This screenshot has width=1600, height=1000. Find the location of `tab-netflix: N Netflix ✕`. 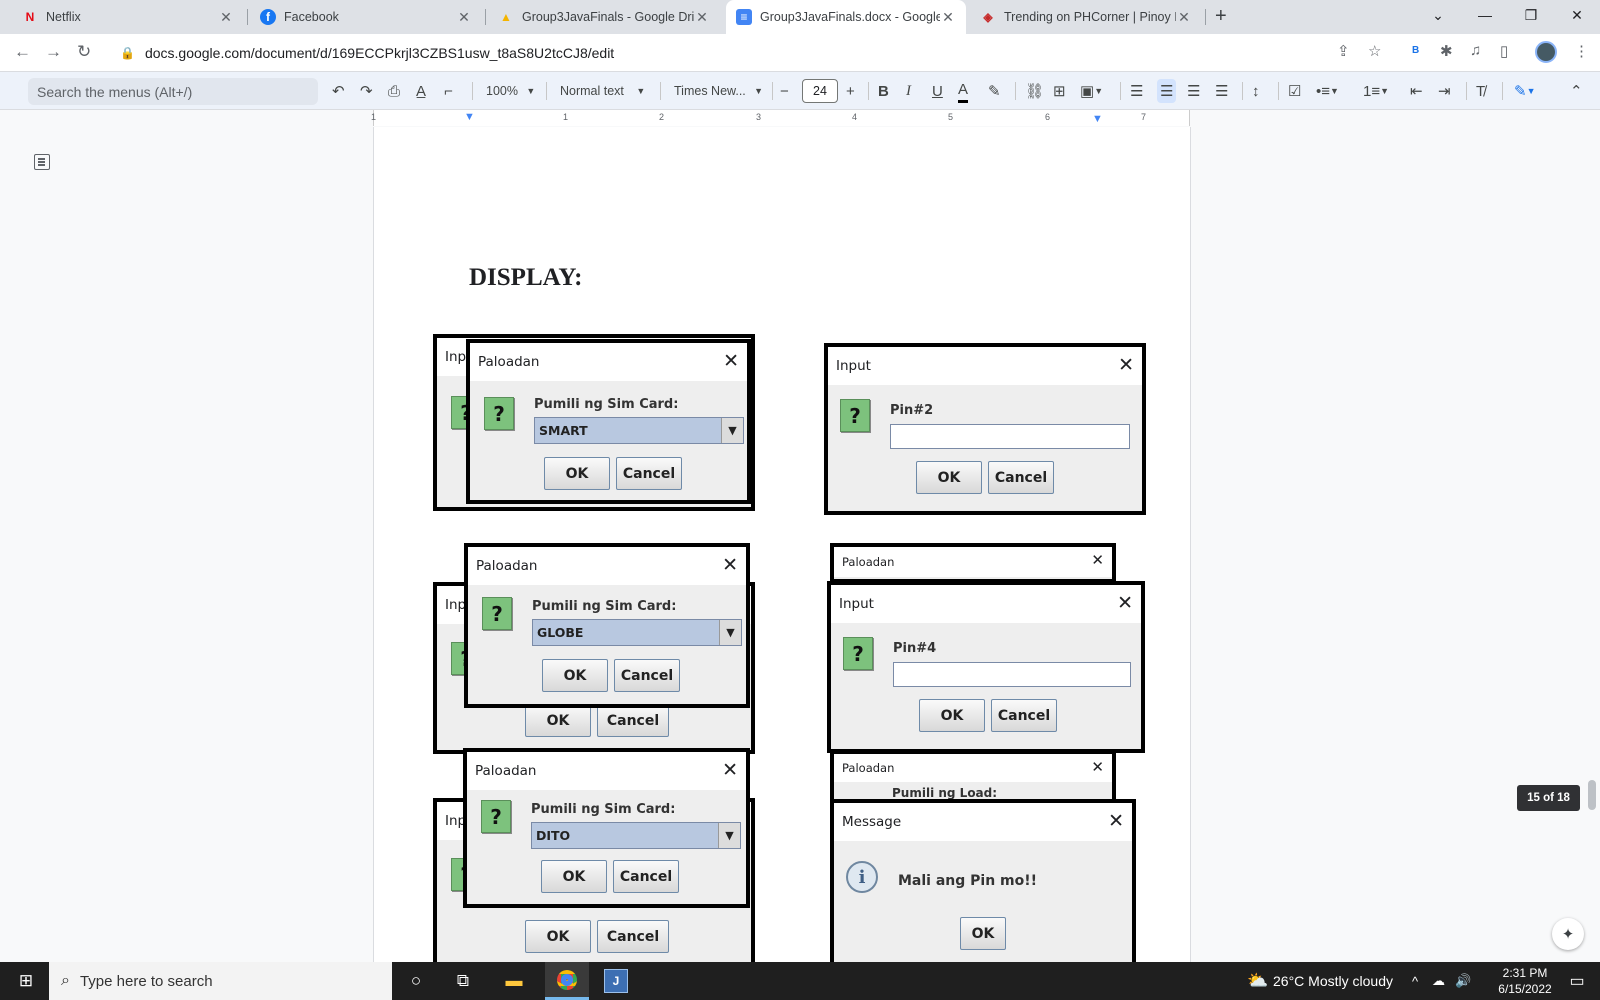

tab-netflix: N Netflix ✕ is located at coordinates (128, 17).